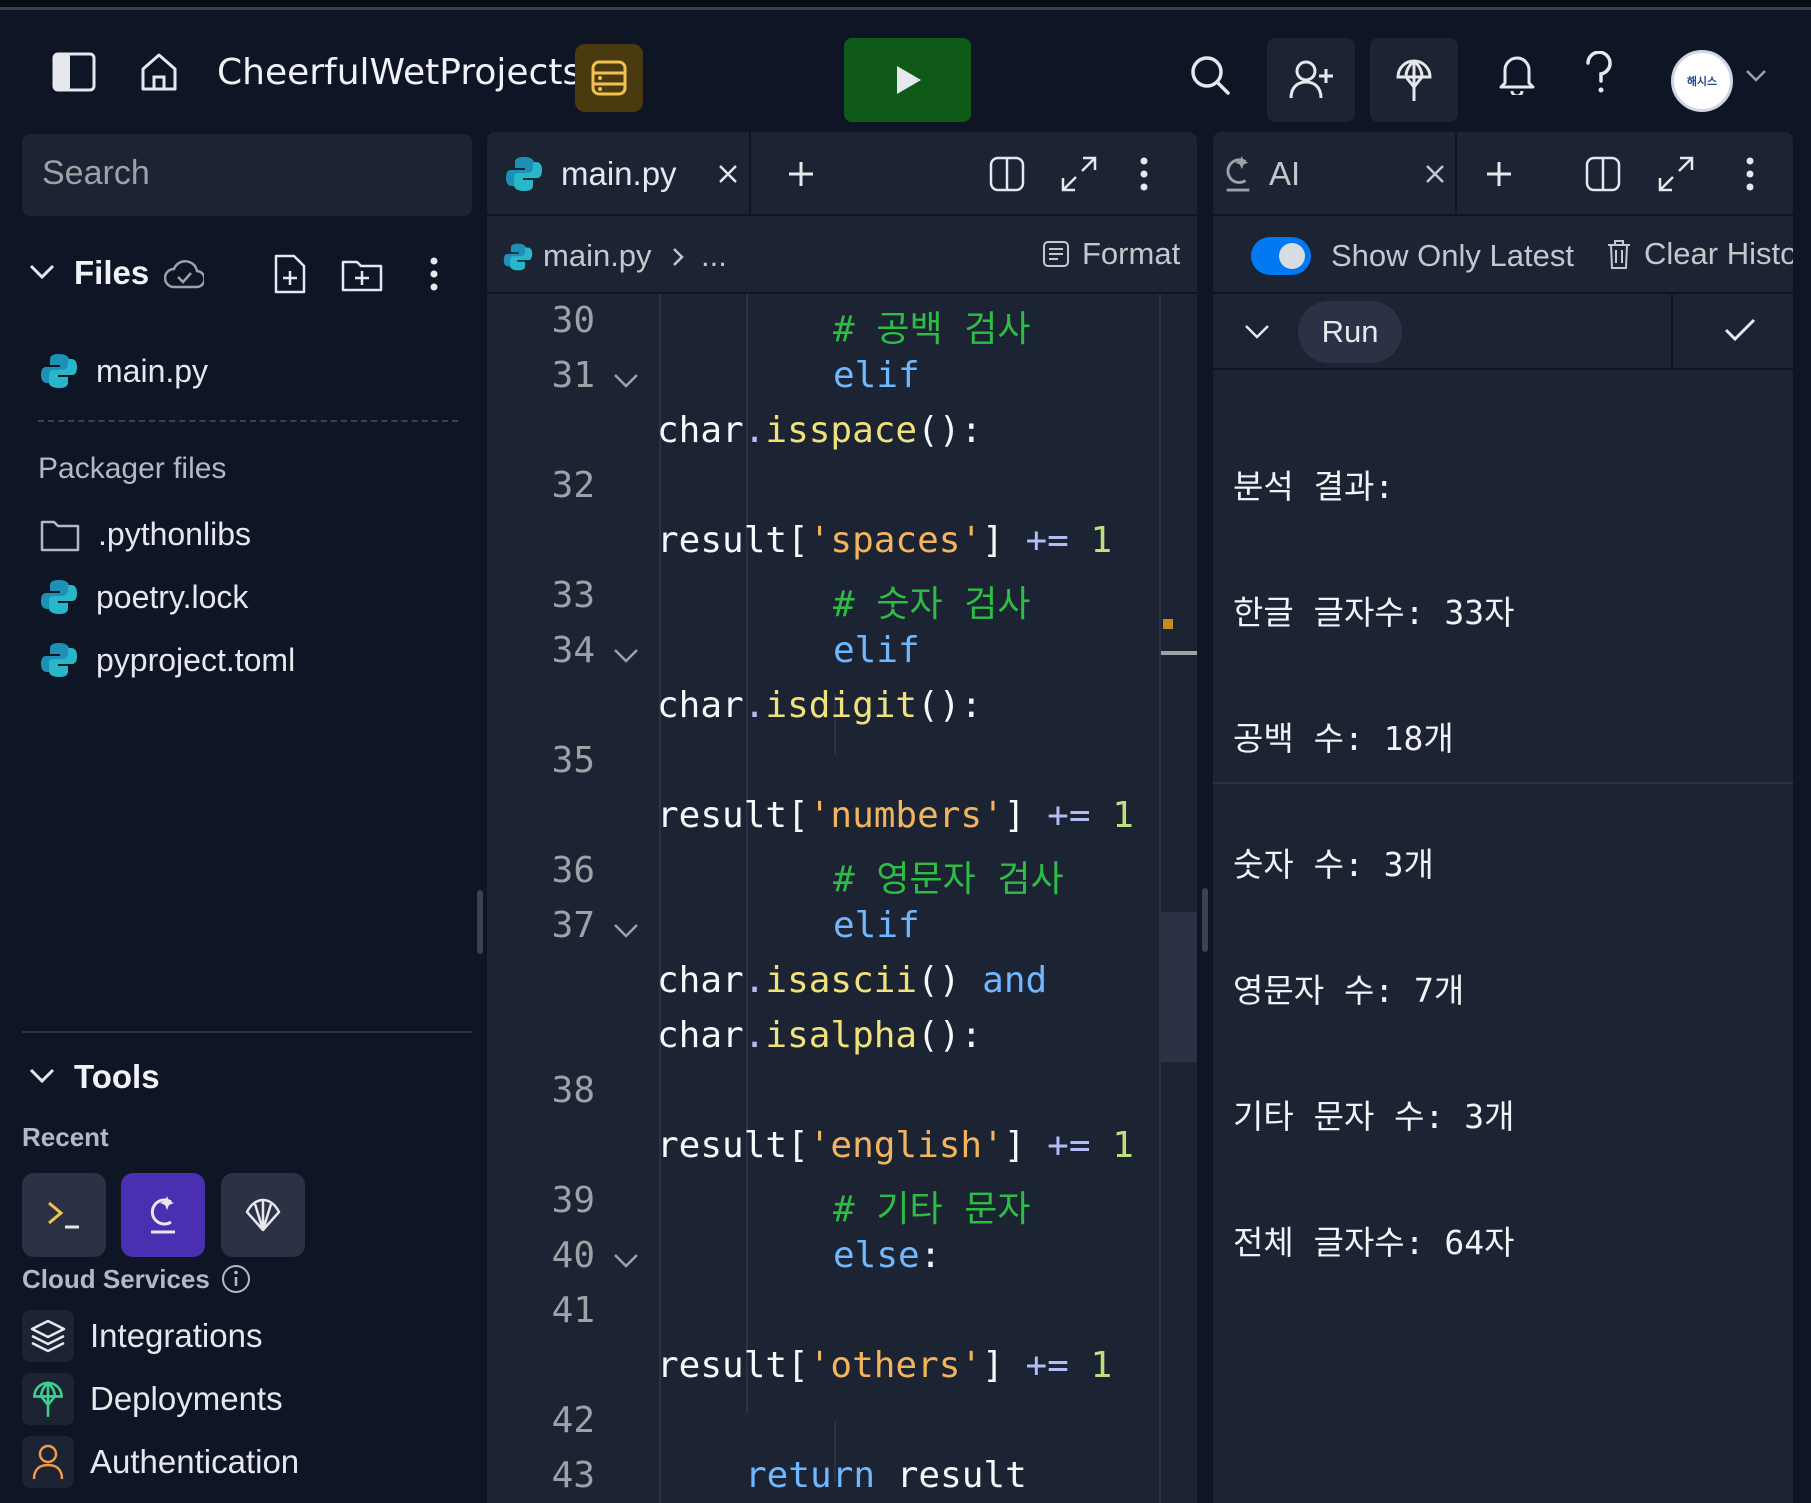 This screenshot has width=1811, height=1503. What do you see at coordinates (1281, 256) in the screenshot?
I see `show-only-latest-toggle` at bounding box center [1281, 256].